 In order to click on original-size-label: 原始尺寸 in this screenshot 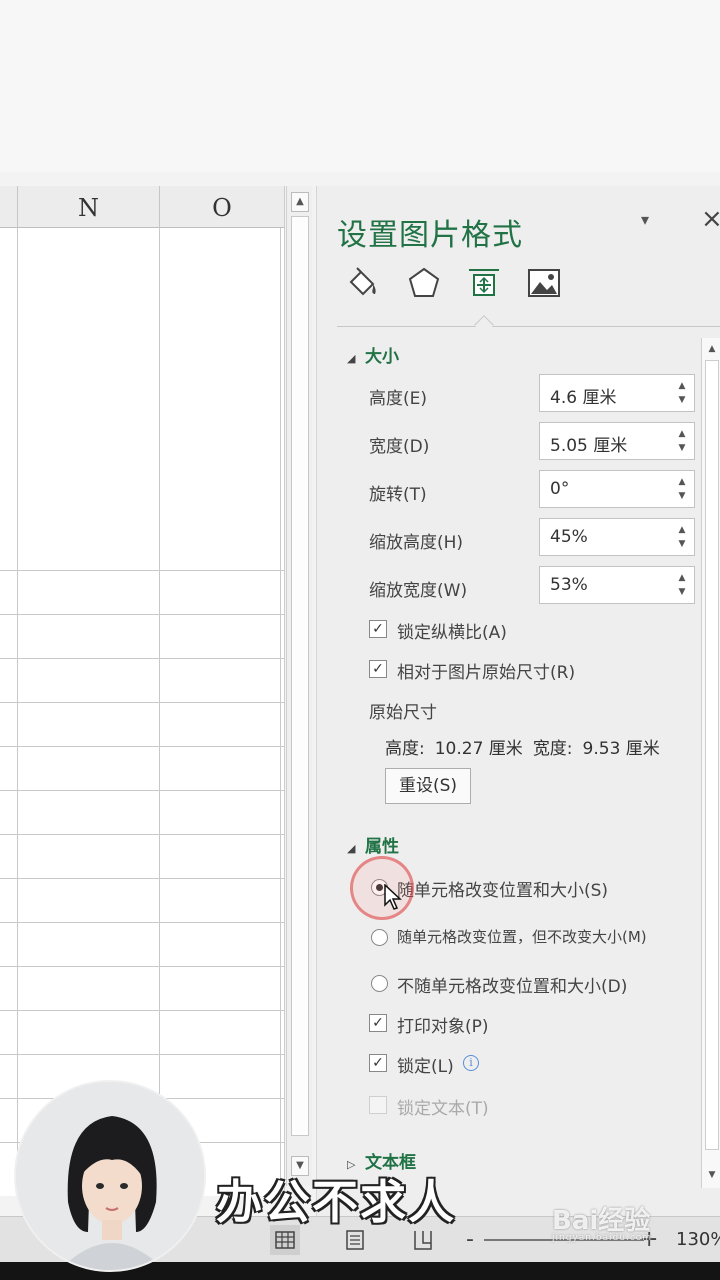, I will do `click(403, 713)`.